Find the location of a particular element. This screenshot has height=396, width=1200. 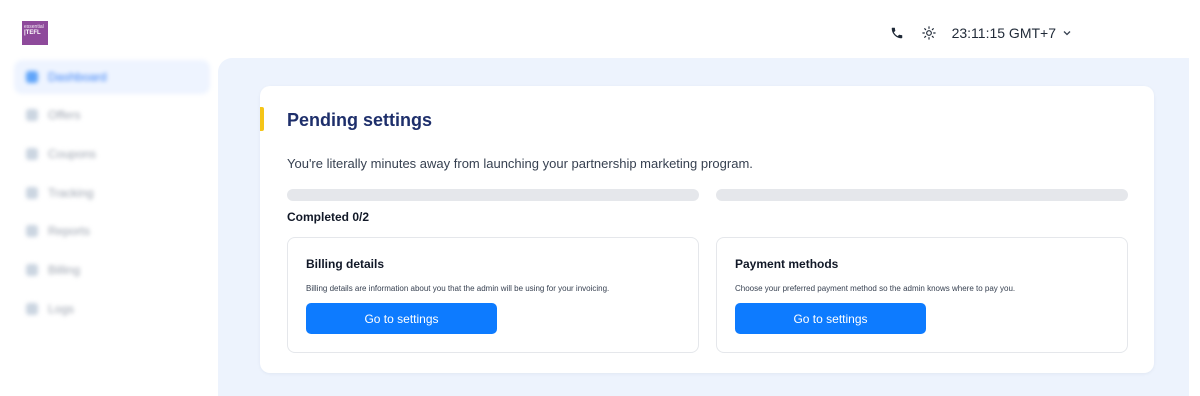

sidebar-item-label: Reports is located at coordinates (69, 231).